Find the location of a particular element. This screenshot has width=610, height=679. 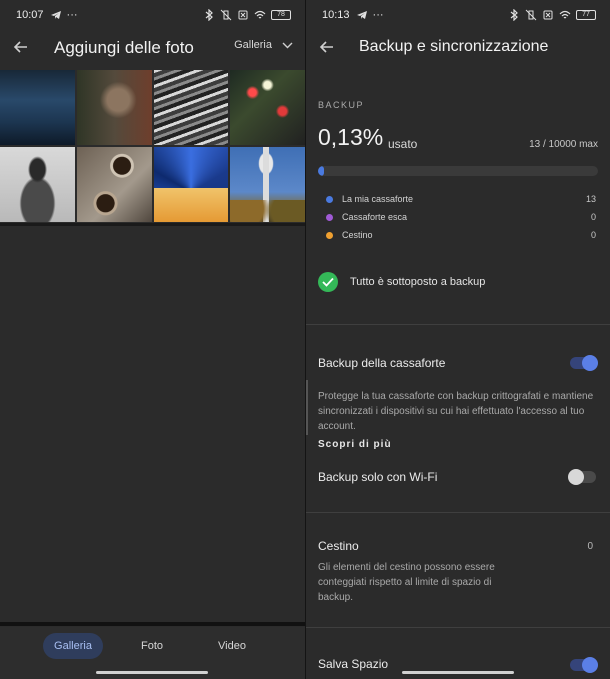

app-bar: Backup e sincronizzazione is located at coordinates (458, 47).